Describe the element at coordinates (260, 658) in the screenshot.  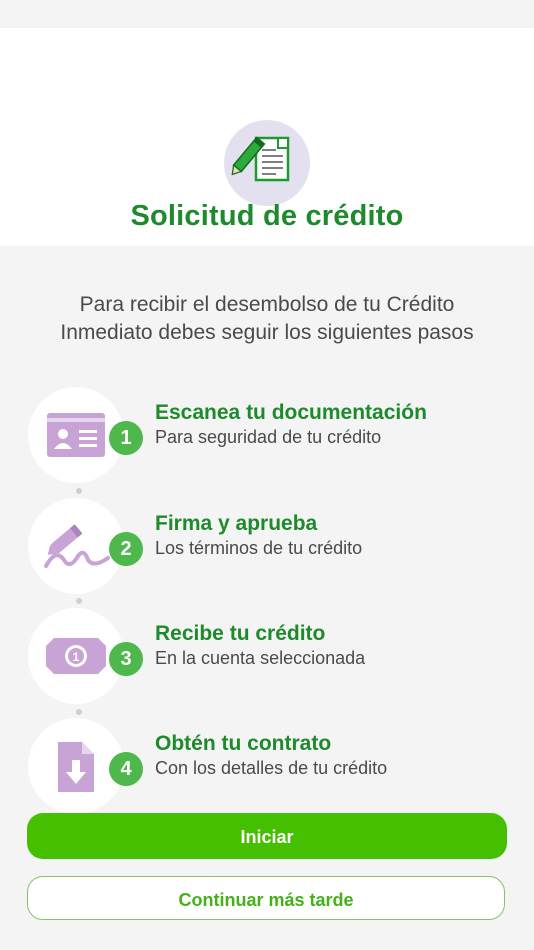
I see `step-subtitle: En la cuenta seleccionada` at that location.